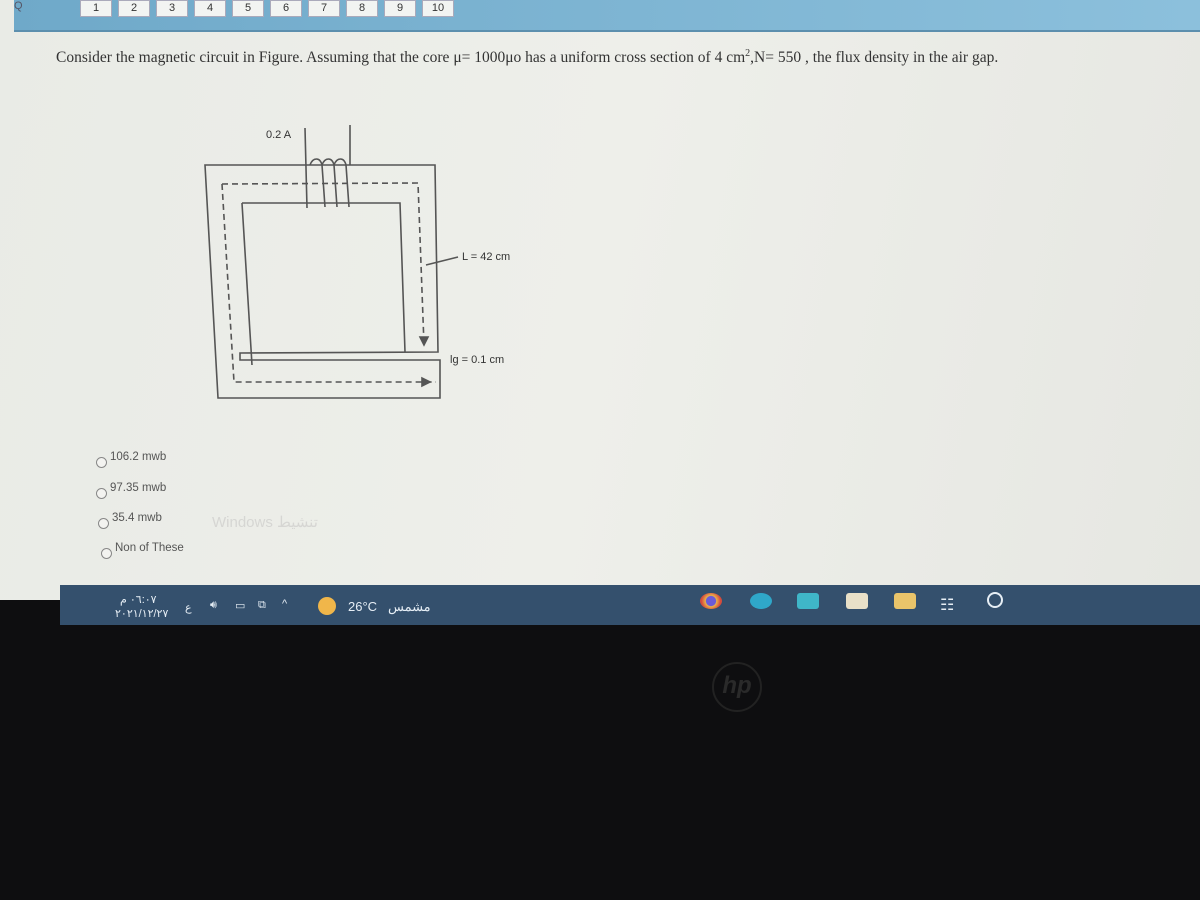 The width and height of the screenshot is (1200, 900). Describe the element at coordinates (138, 488) in the screenshot. I see `option-label: 97.35 mwb` at that location.